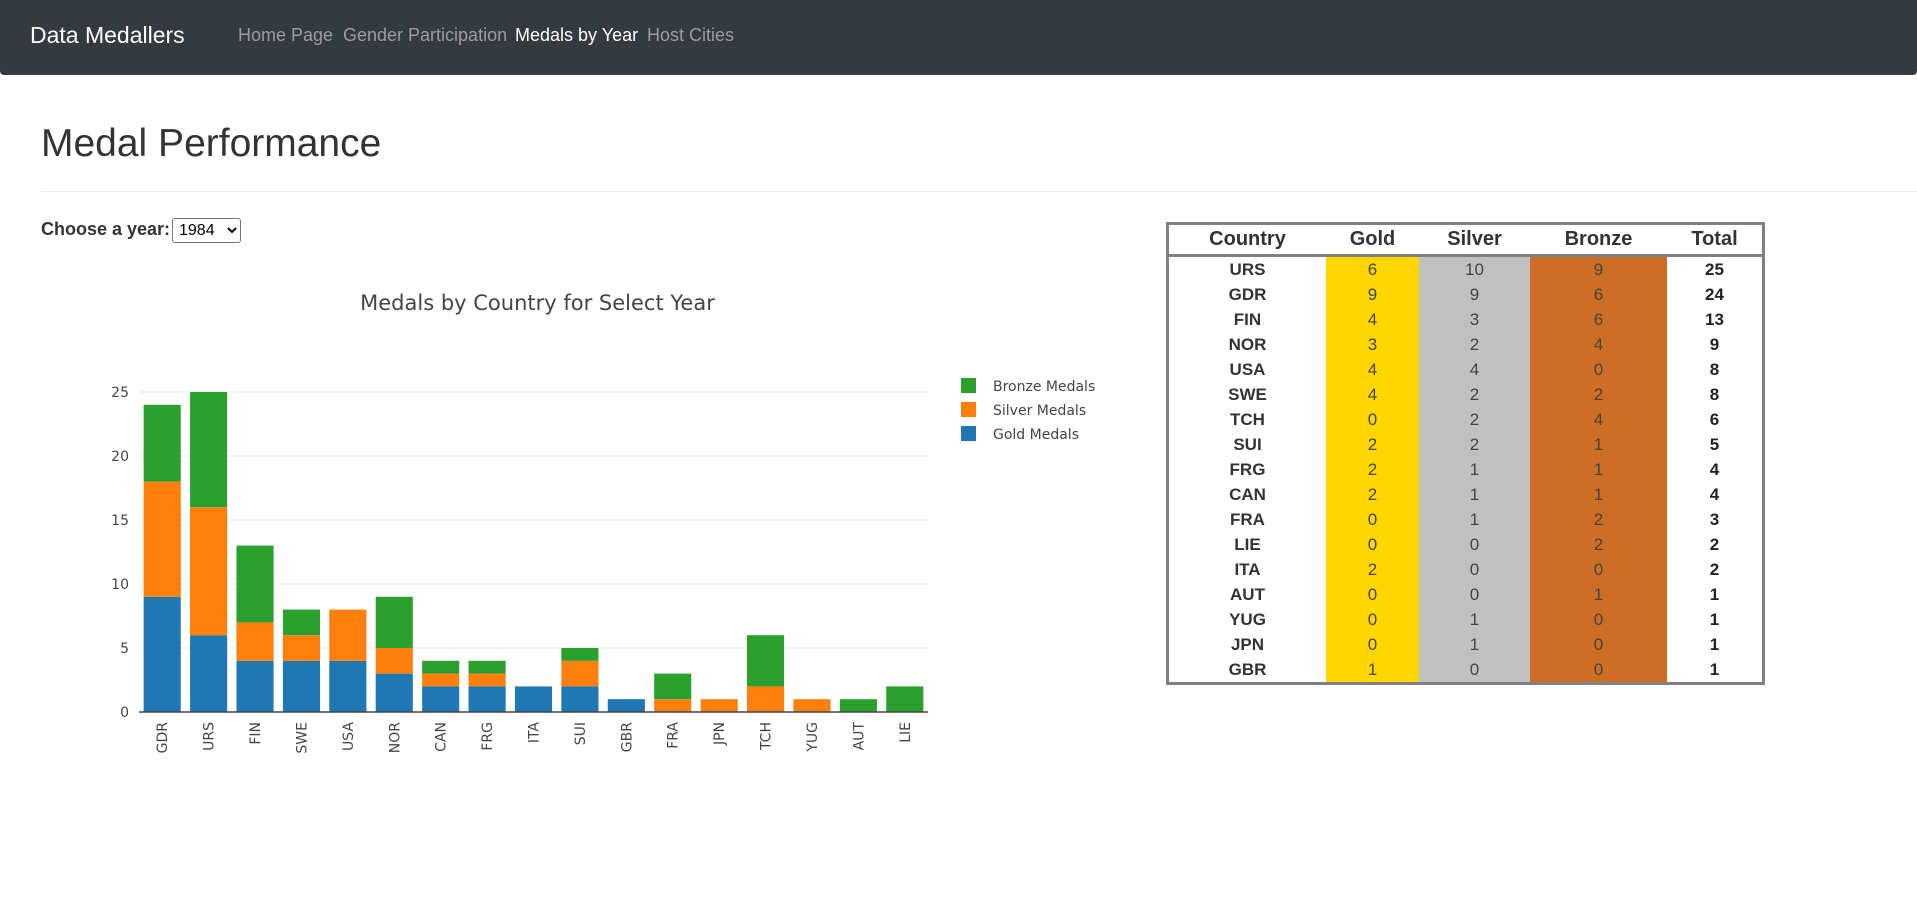  Describe the element at coordinates (425, 35) in the screenshot. I see `nav-gender-participation: Gender Participation` at that location.